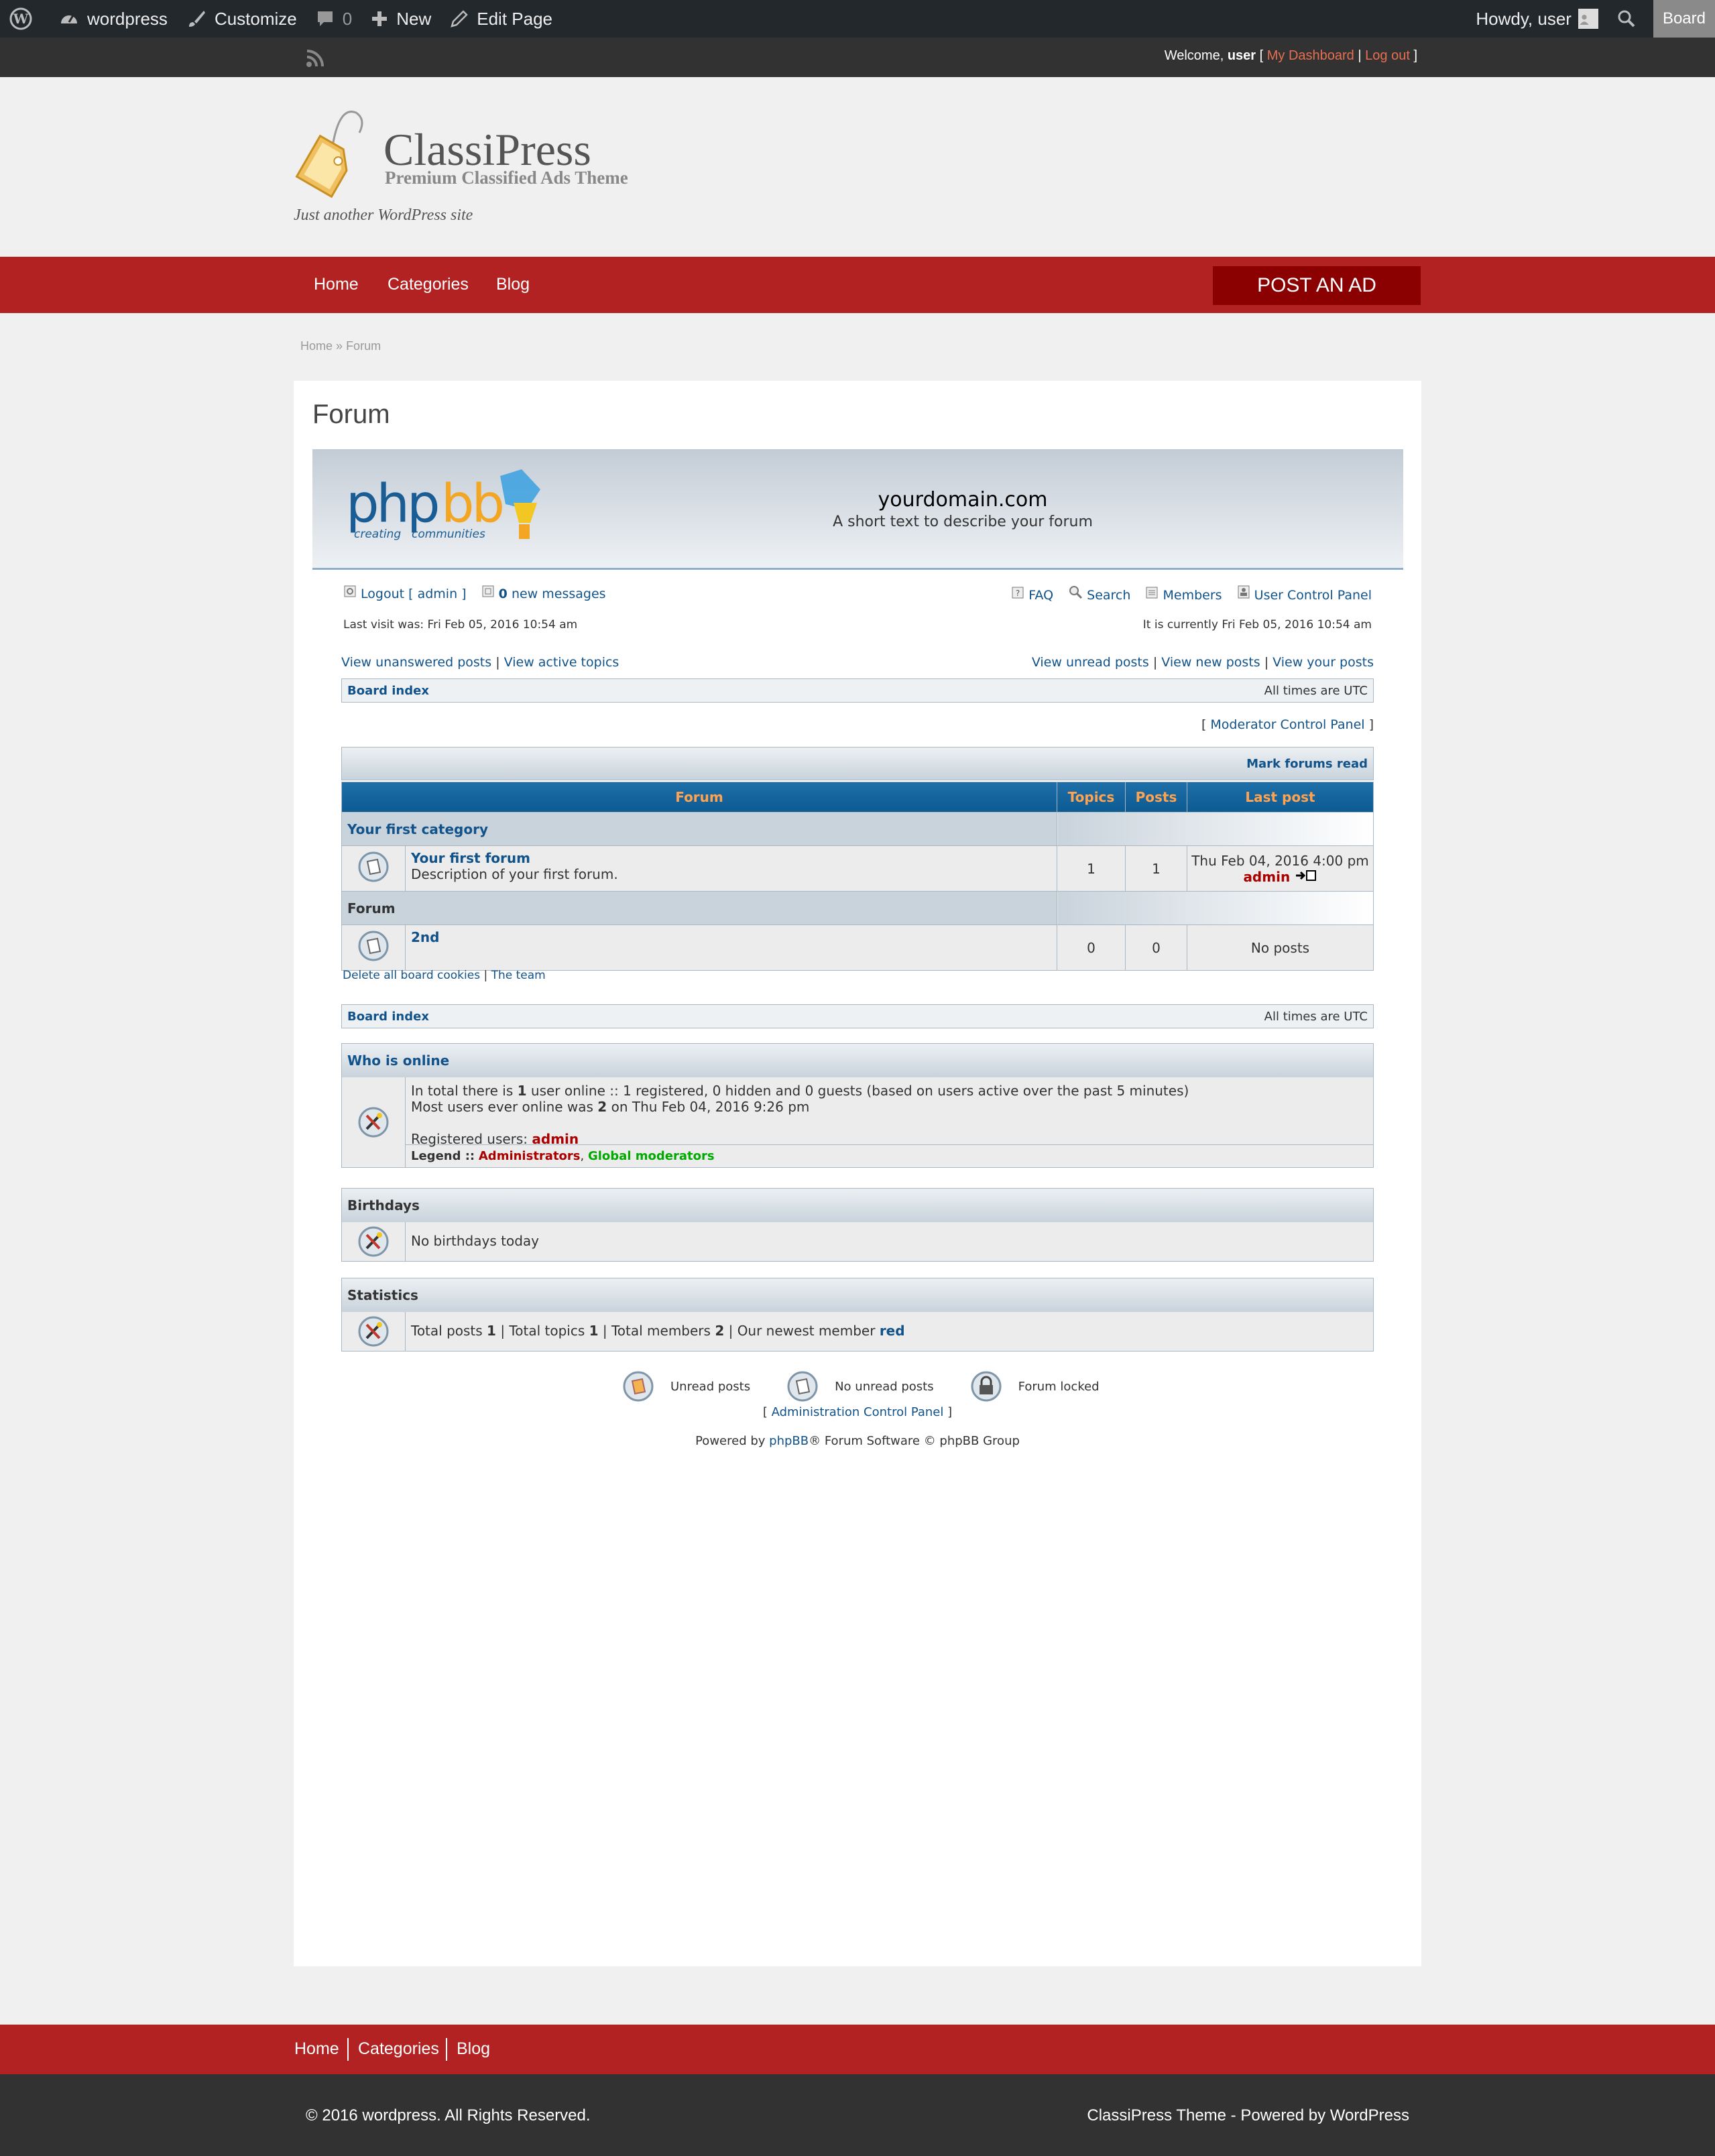 The image size is (1715, 2156). What do you see at coordinates (1206, 725) in the screenshot?
I see `bracket-open: [` at bounding box center [1206, 725].